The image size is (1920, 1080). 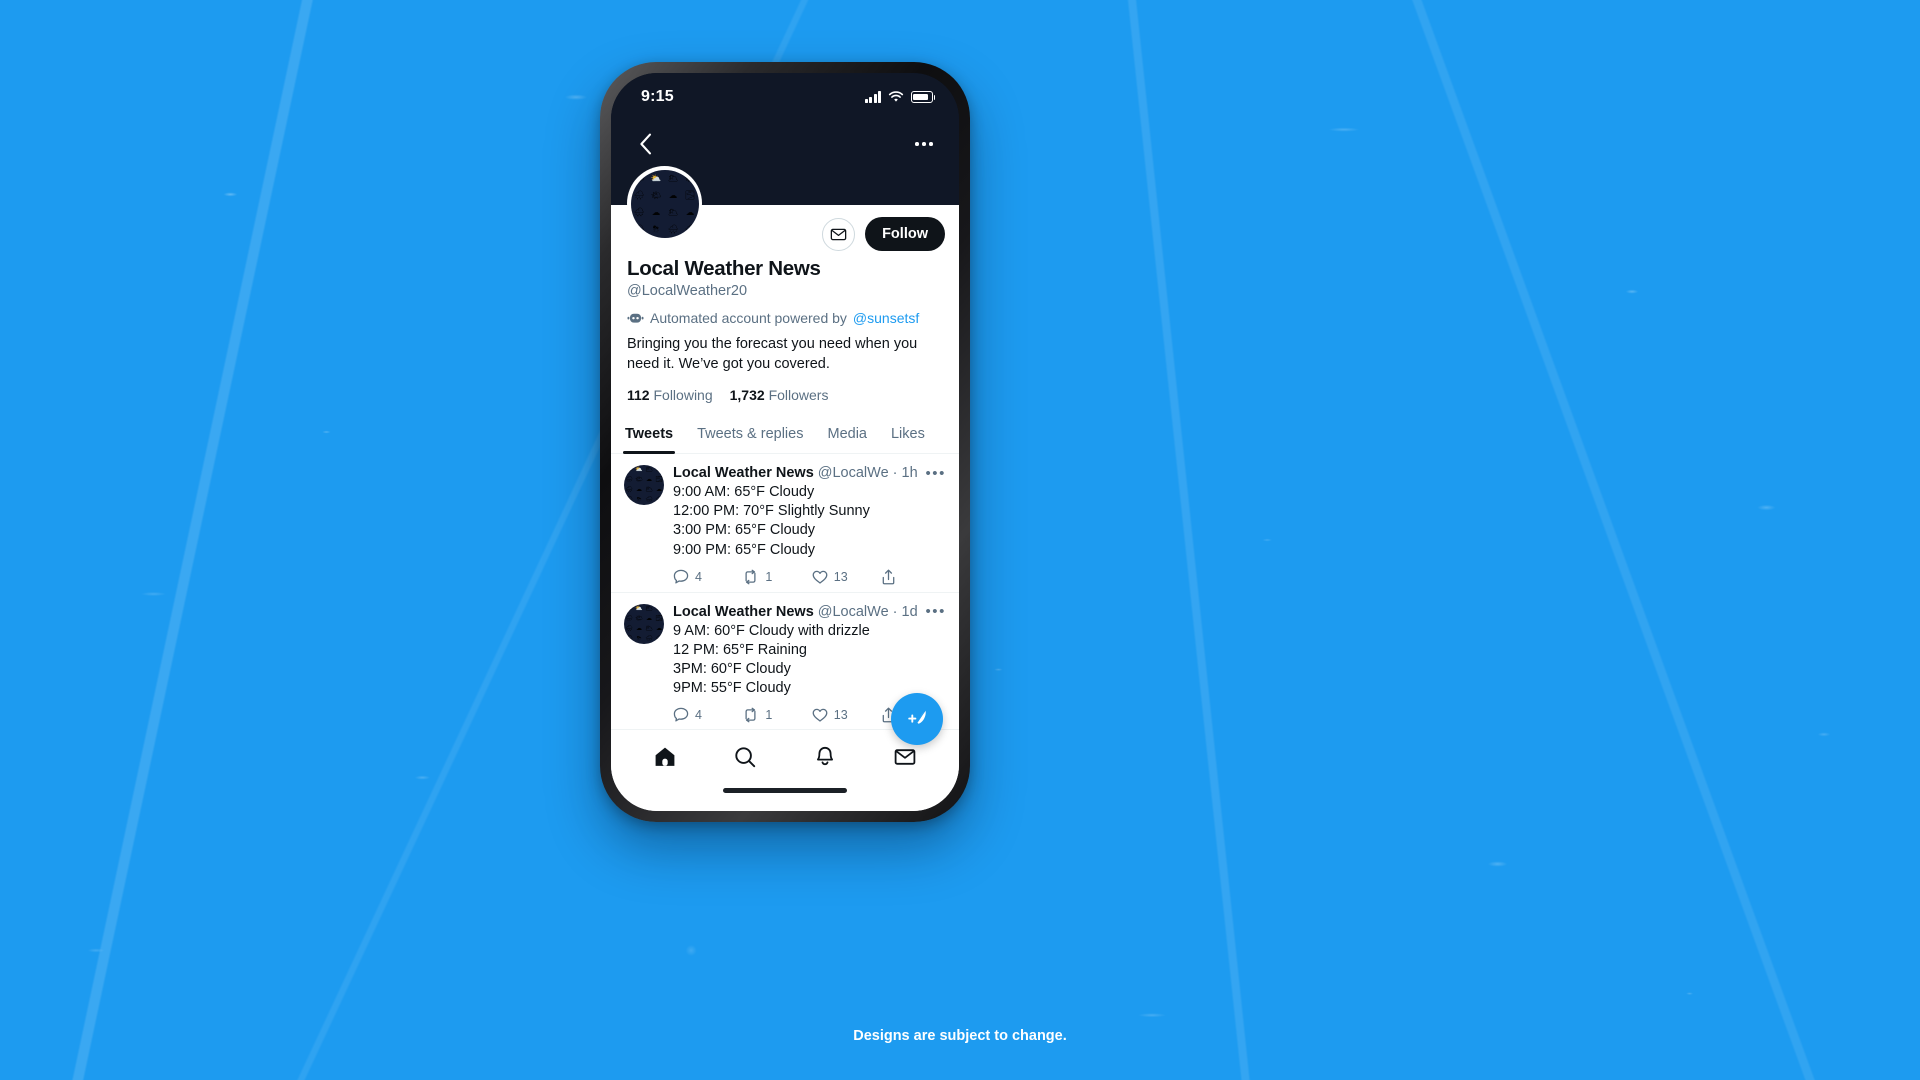 I want to click on following-count: 112, so click(x=638, y=395).